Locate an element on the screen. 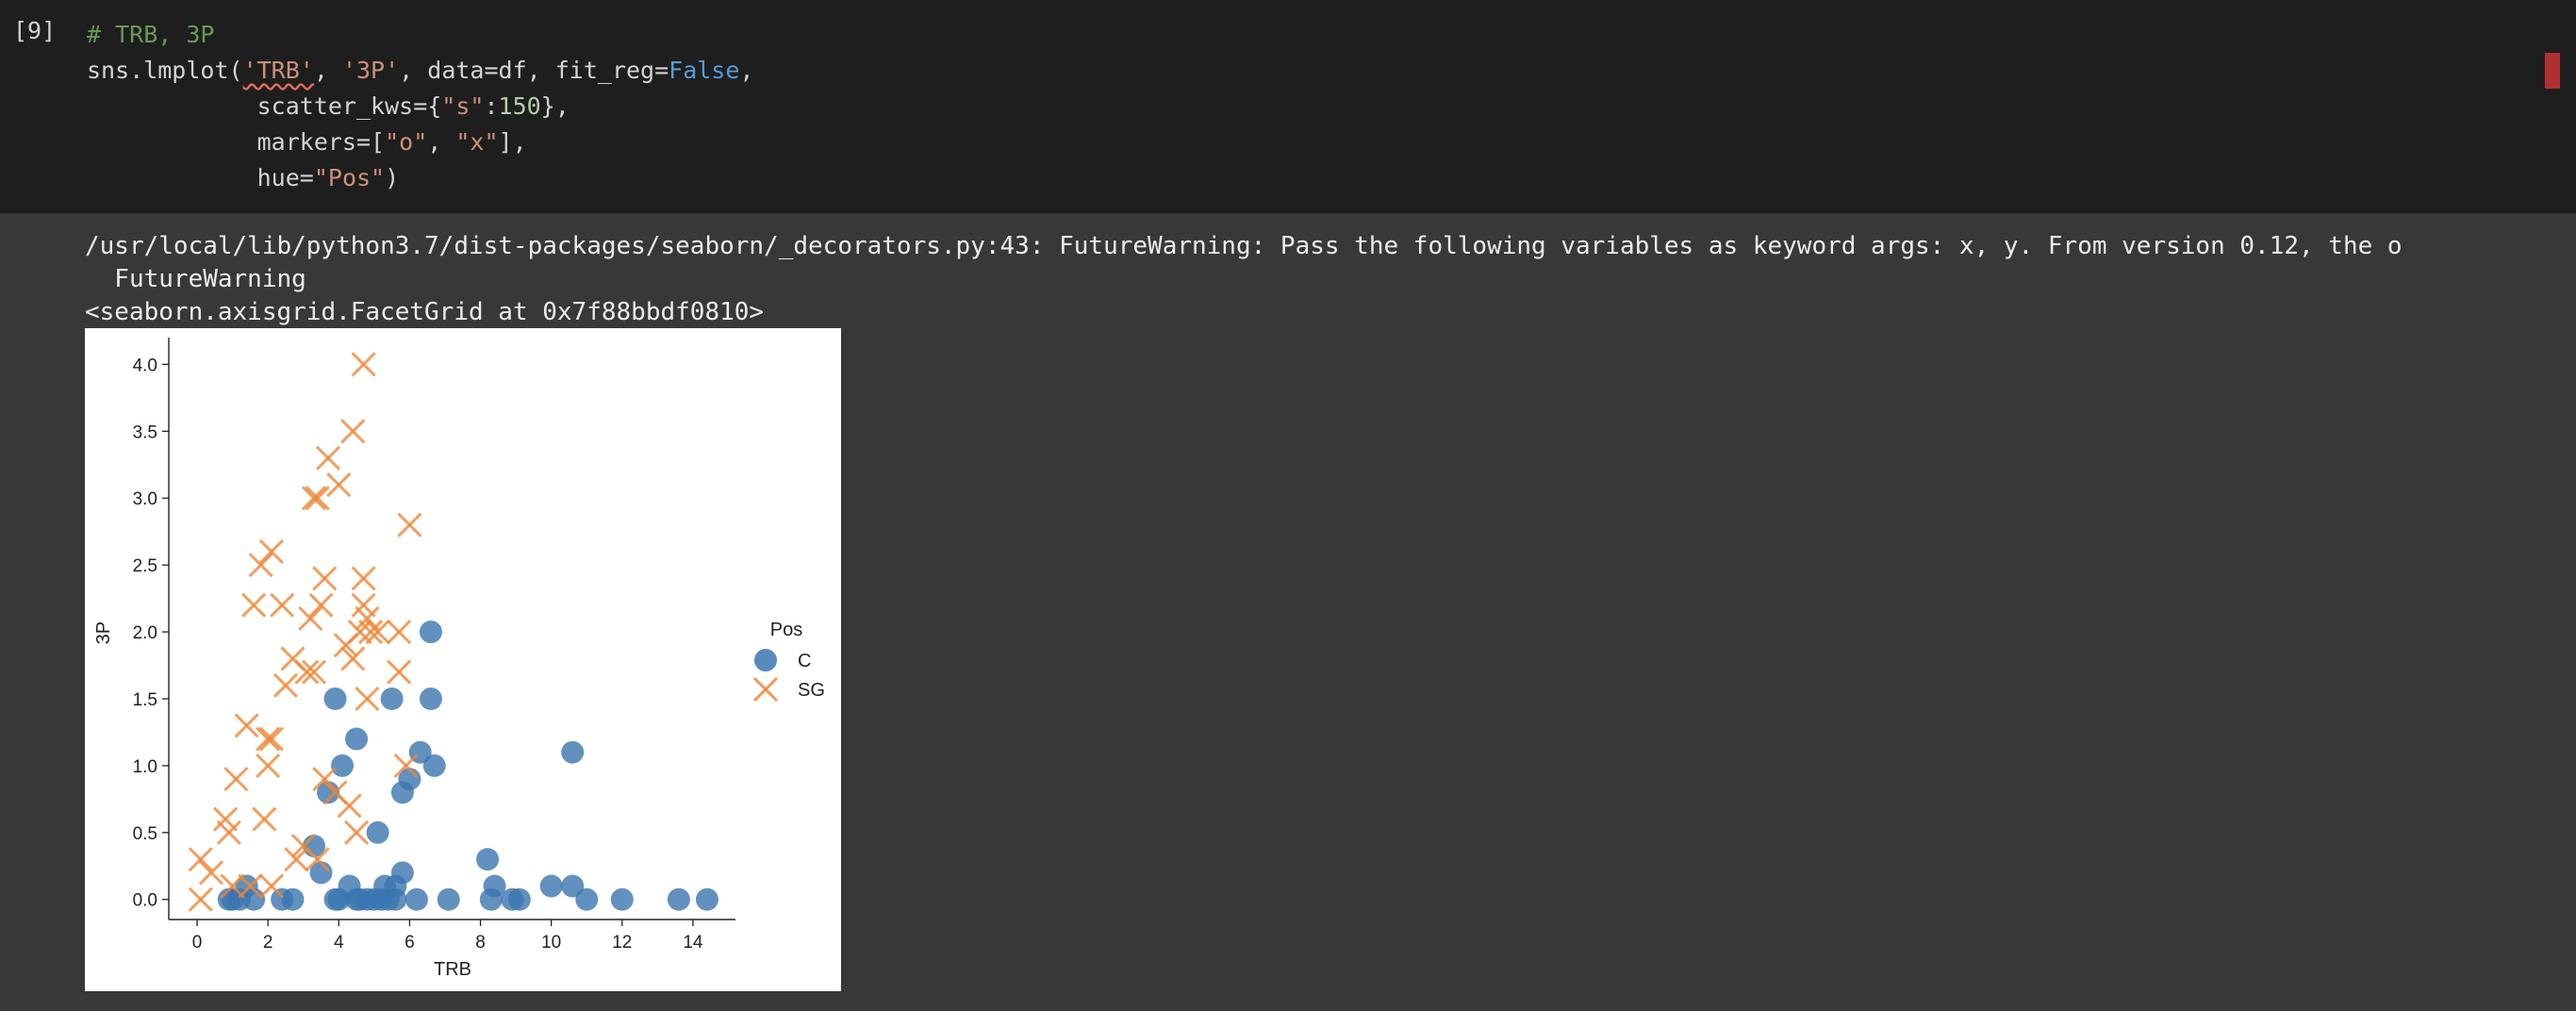  y-tick-label: 2.0 is located at coordinates (145, 633).